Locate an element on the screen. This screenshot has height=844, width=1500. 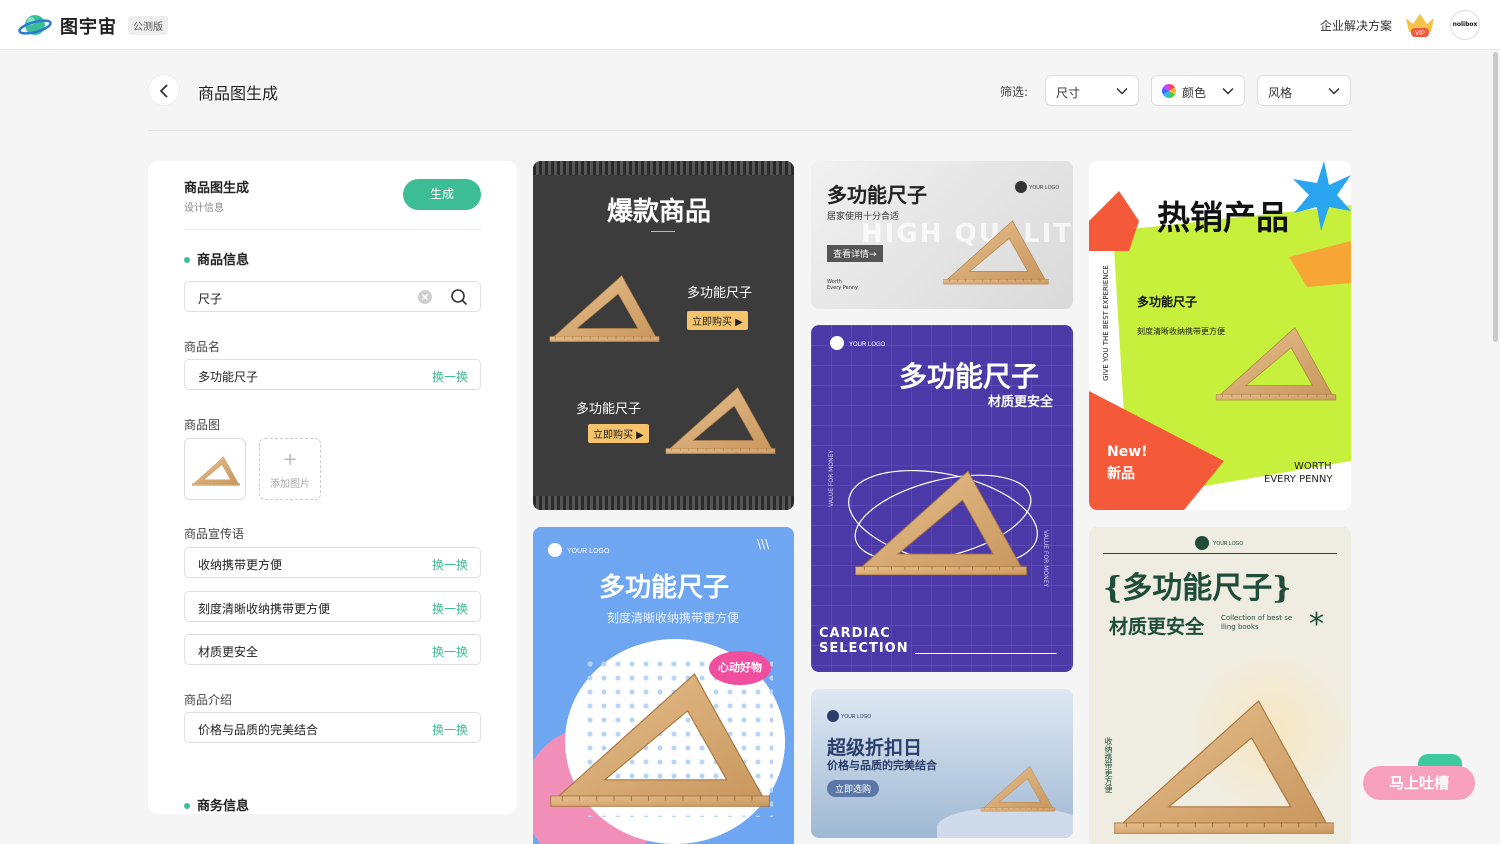
color-filter-select: 颜色 is located at coordinates (1198, 90).